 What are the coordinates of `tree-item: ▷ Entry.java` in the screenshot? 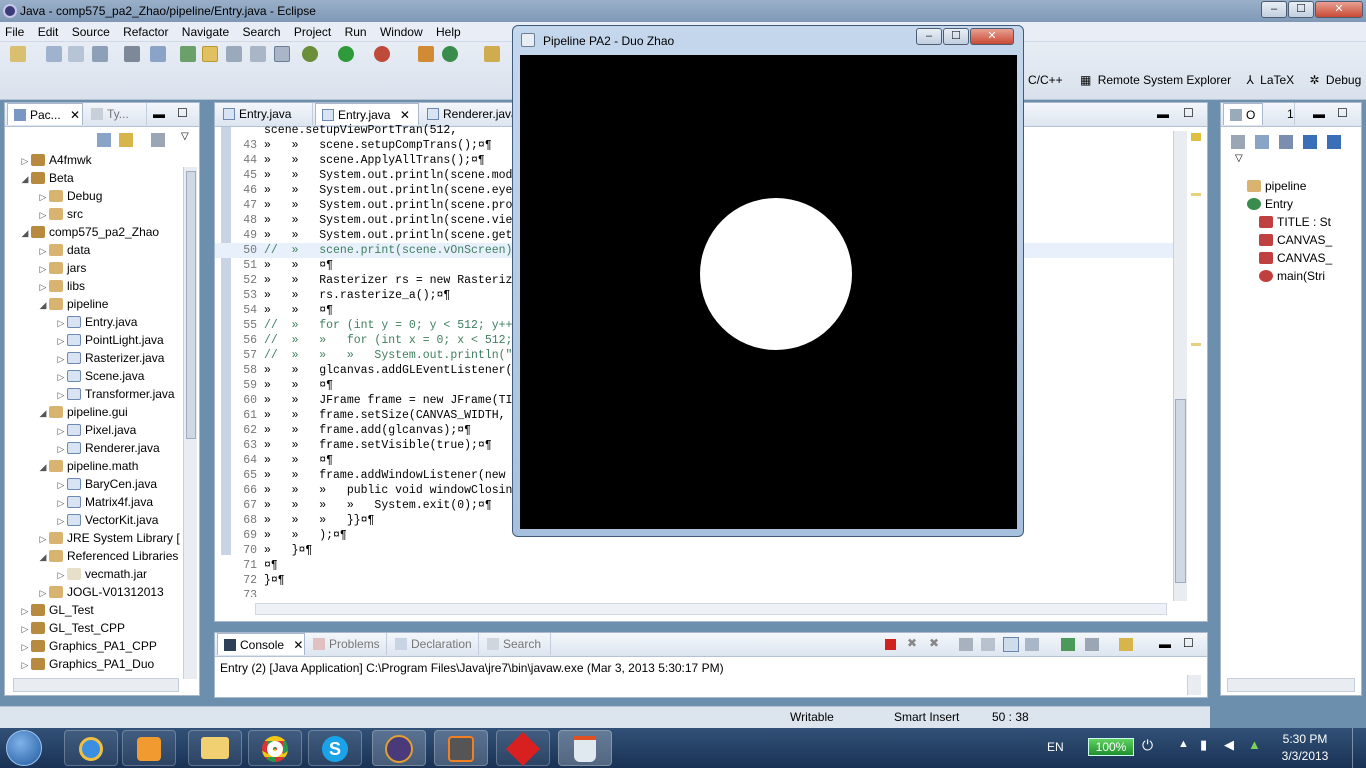 It's located at (96, 322).